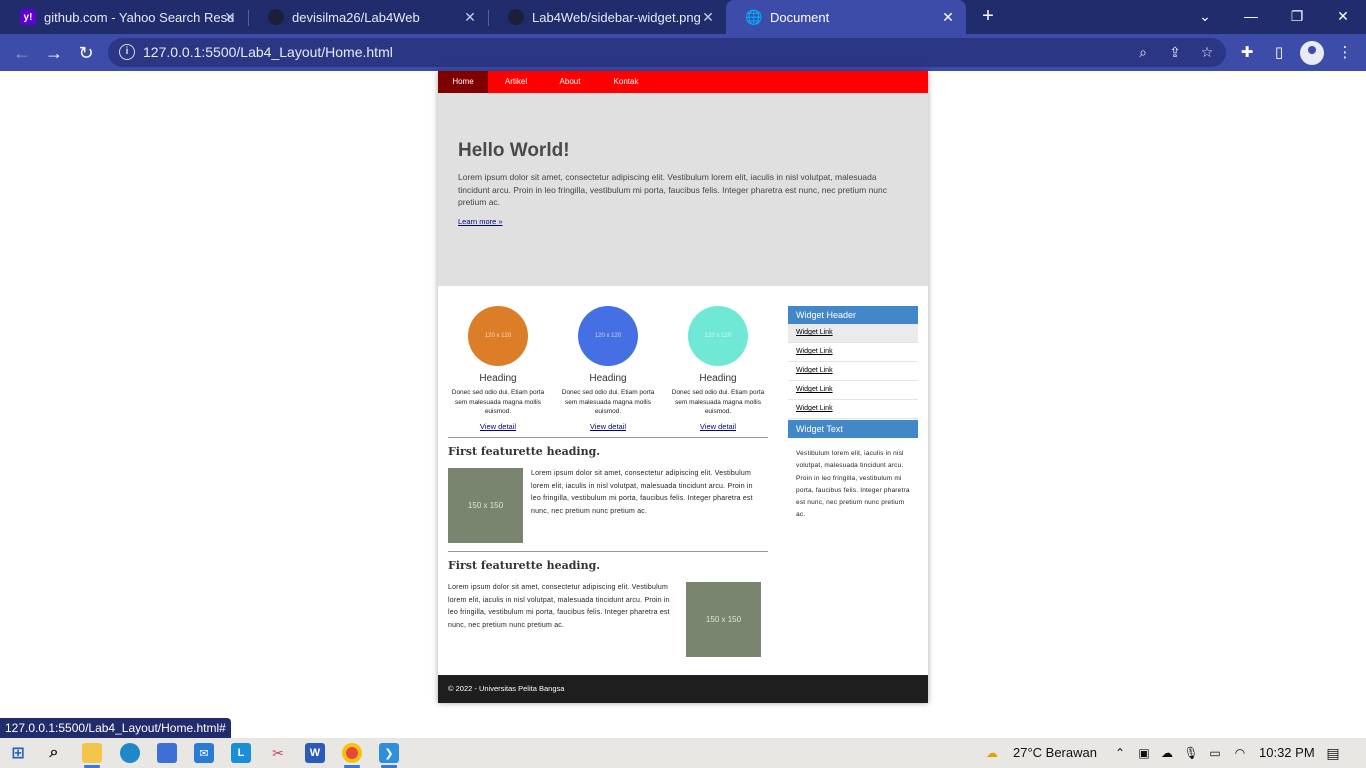  I want to click on onedrive-cloud-icon: ☁, so click(1167, 753).